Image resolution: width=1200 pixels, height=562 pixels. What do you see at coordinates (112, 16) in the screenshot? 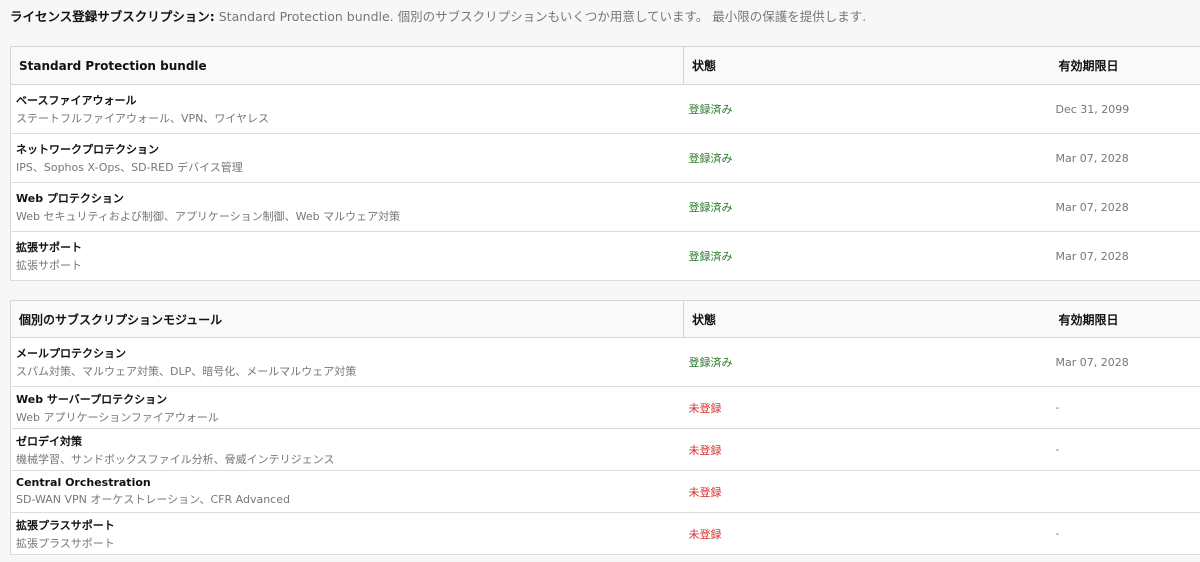
I see `license-summary-label: ライセンス登録サブスクリプション:` at bounding box center [112, 16].